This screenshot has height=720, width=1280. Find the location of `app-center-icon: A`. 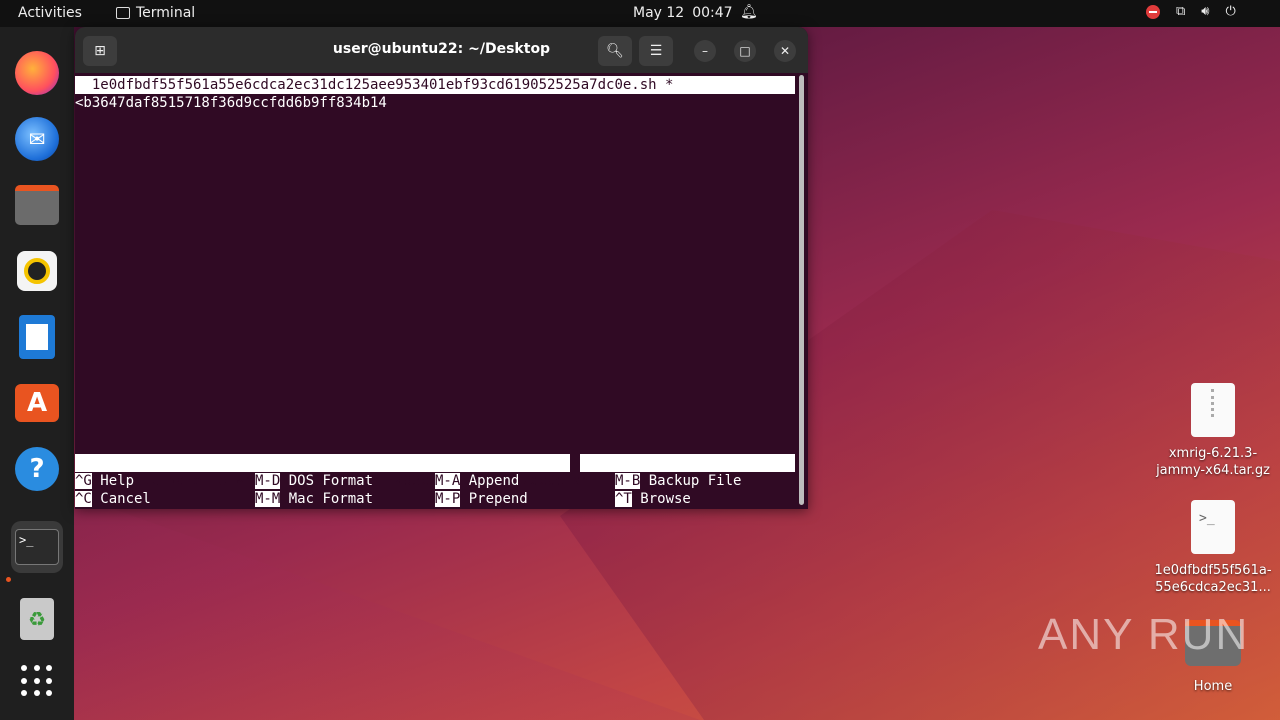

app-center-icon: A is located at coordinates (37, 403).